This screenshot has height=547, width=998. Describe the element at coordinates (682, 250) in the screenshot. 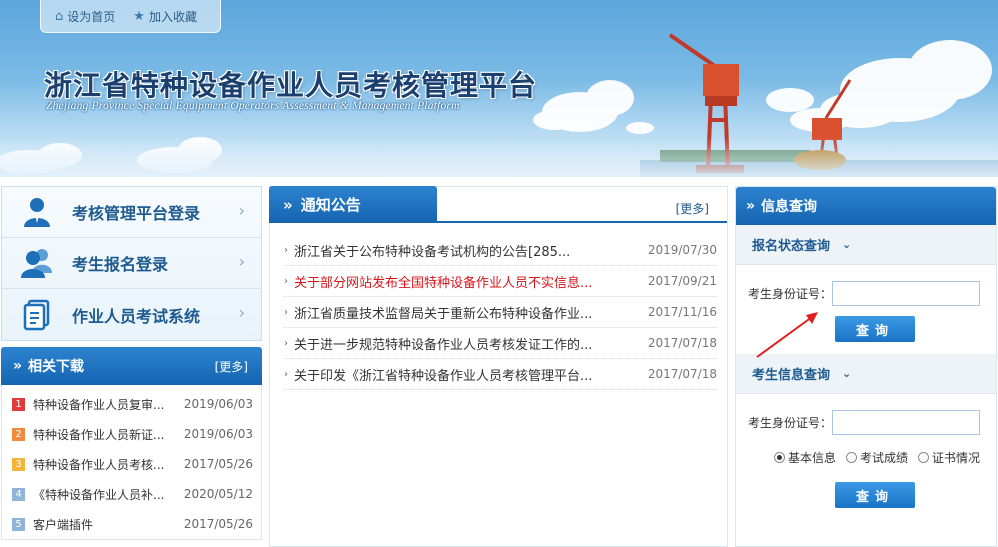

I see `notice-date: 2019/07/30` at that location.